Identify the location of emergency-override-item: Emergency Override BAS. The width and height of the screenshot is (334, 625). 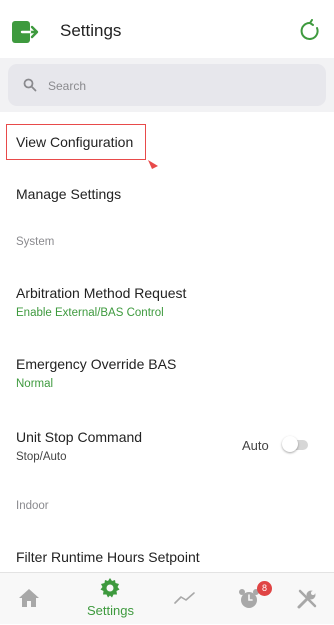
(96, 364).